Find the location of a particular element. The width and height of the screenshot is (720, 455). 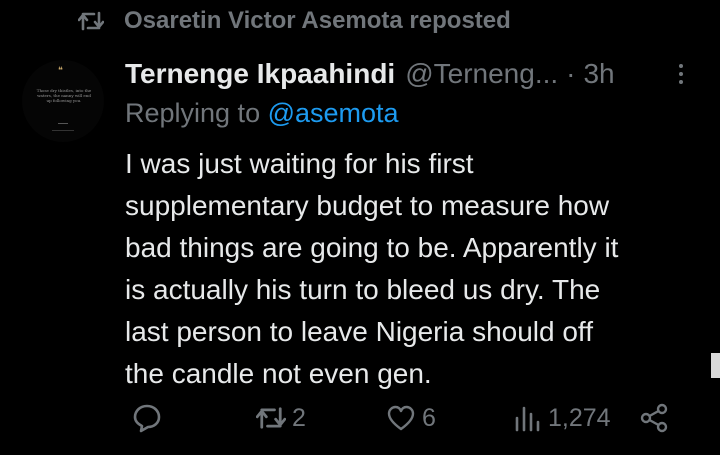

repost-indicator: Osaretin Victor Asemota reposted is located at coordinates (294, 21).